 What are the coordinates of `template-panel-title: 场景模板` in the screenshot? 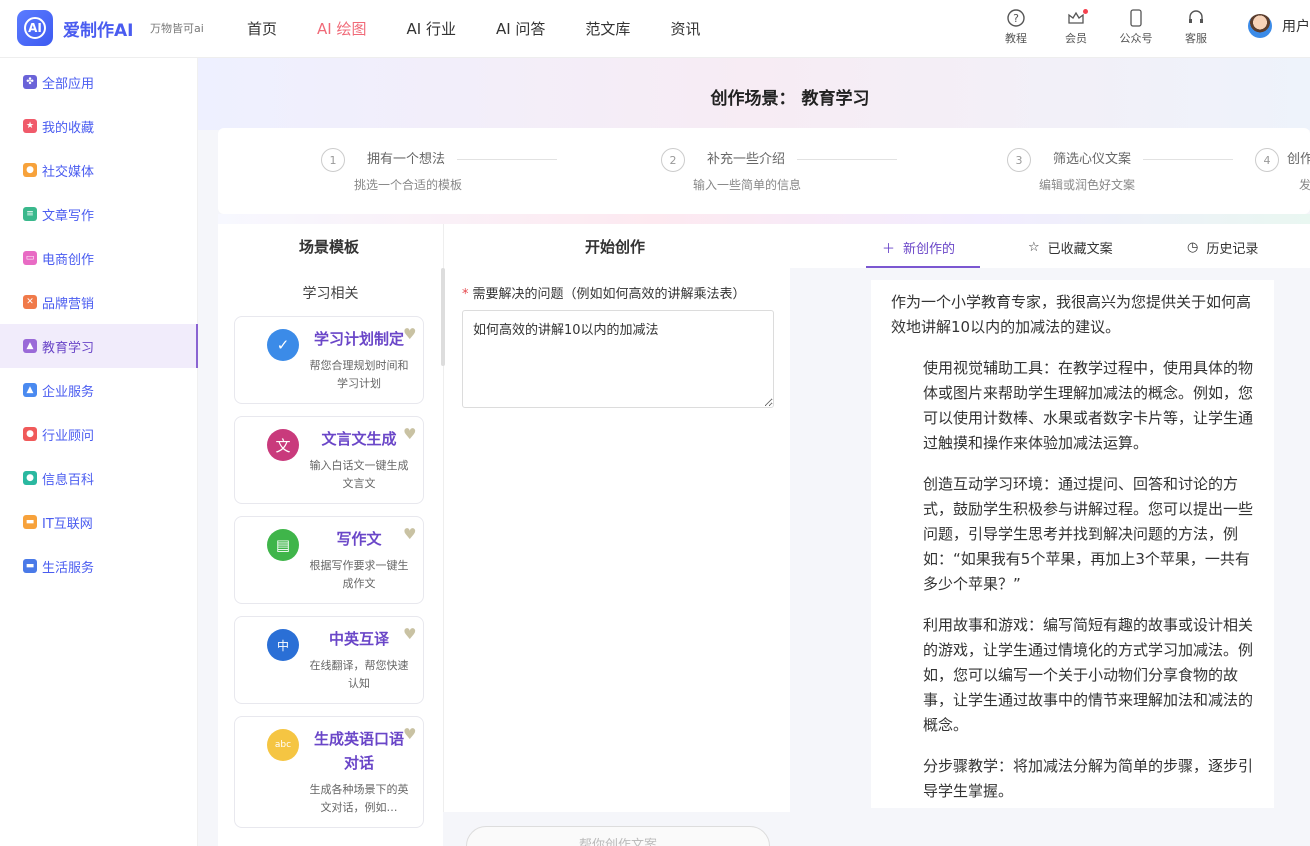 It's located at (329, 247).